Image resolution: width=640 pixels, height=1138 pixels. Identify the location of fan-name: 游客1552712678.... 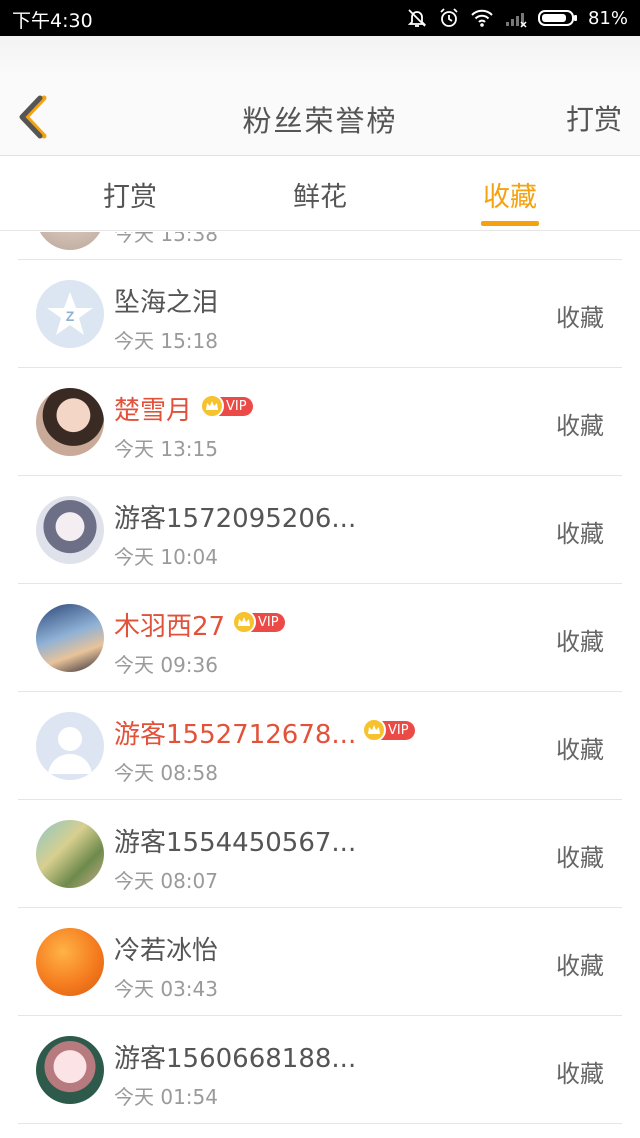
(235, 735).